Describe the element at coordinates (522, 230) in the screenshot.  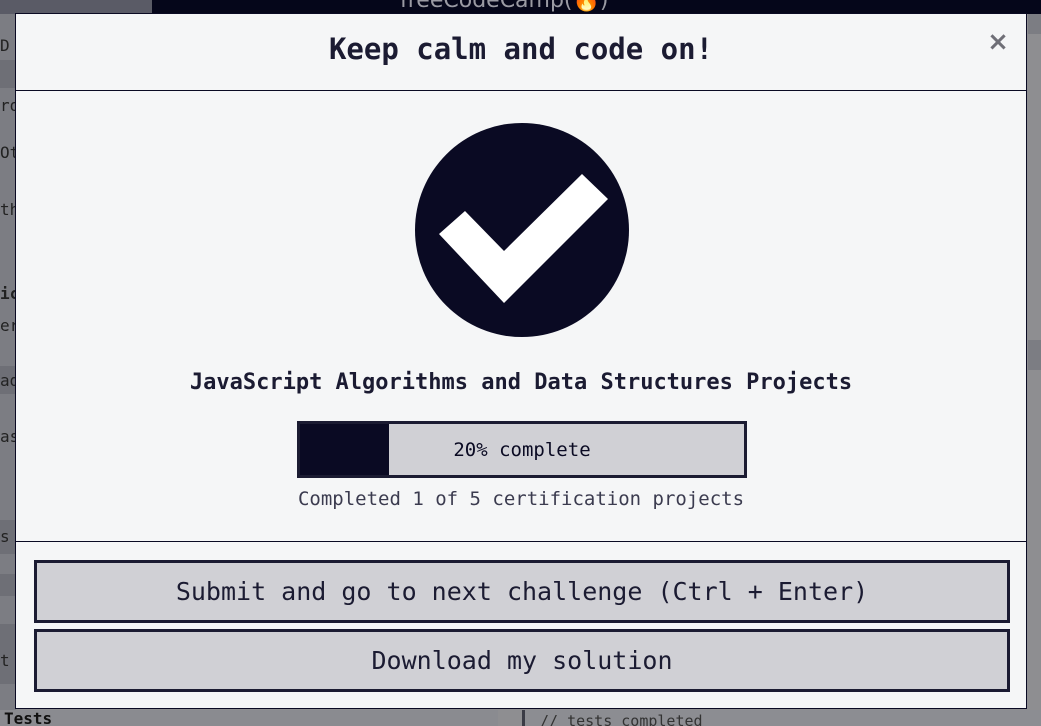
I see `checkmark-circle-icon` at that location.